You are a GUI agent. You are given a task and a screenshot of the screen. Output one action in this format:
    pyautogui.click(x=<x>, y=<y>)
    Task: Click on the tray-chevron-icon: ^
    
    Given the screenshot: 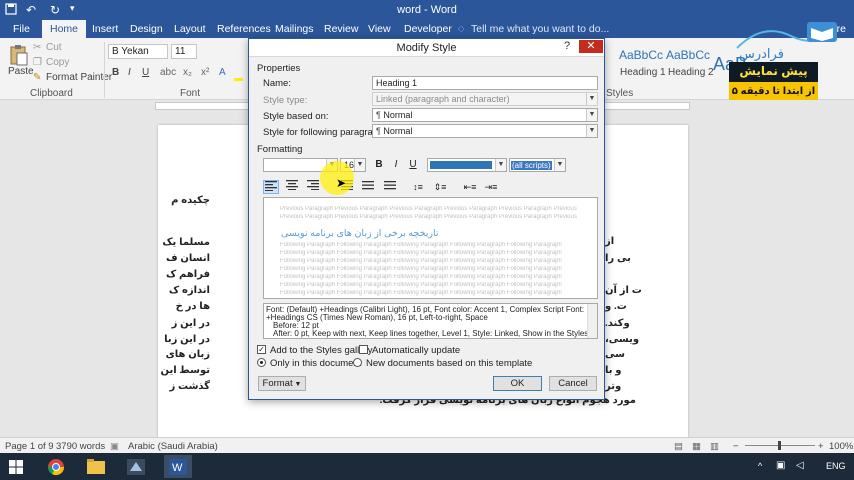 What is the action you would take?
    pyautogui.click(x=760, y=466)
    